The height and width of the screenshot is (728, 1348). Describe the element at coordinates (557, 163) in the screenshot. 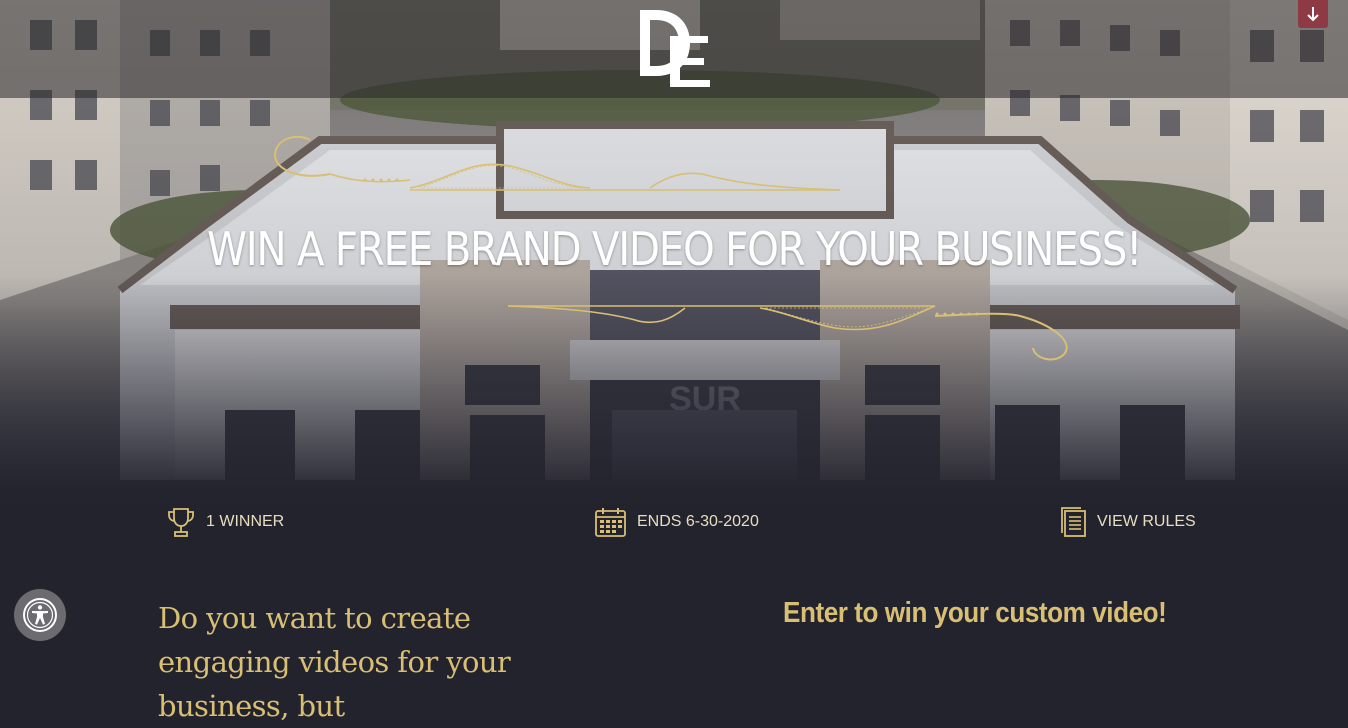

I see `top-flourish-ornament` at that location.